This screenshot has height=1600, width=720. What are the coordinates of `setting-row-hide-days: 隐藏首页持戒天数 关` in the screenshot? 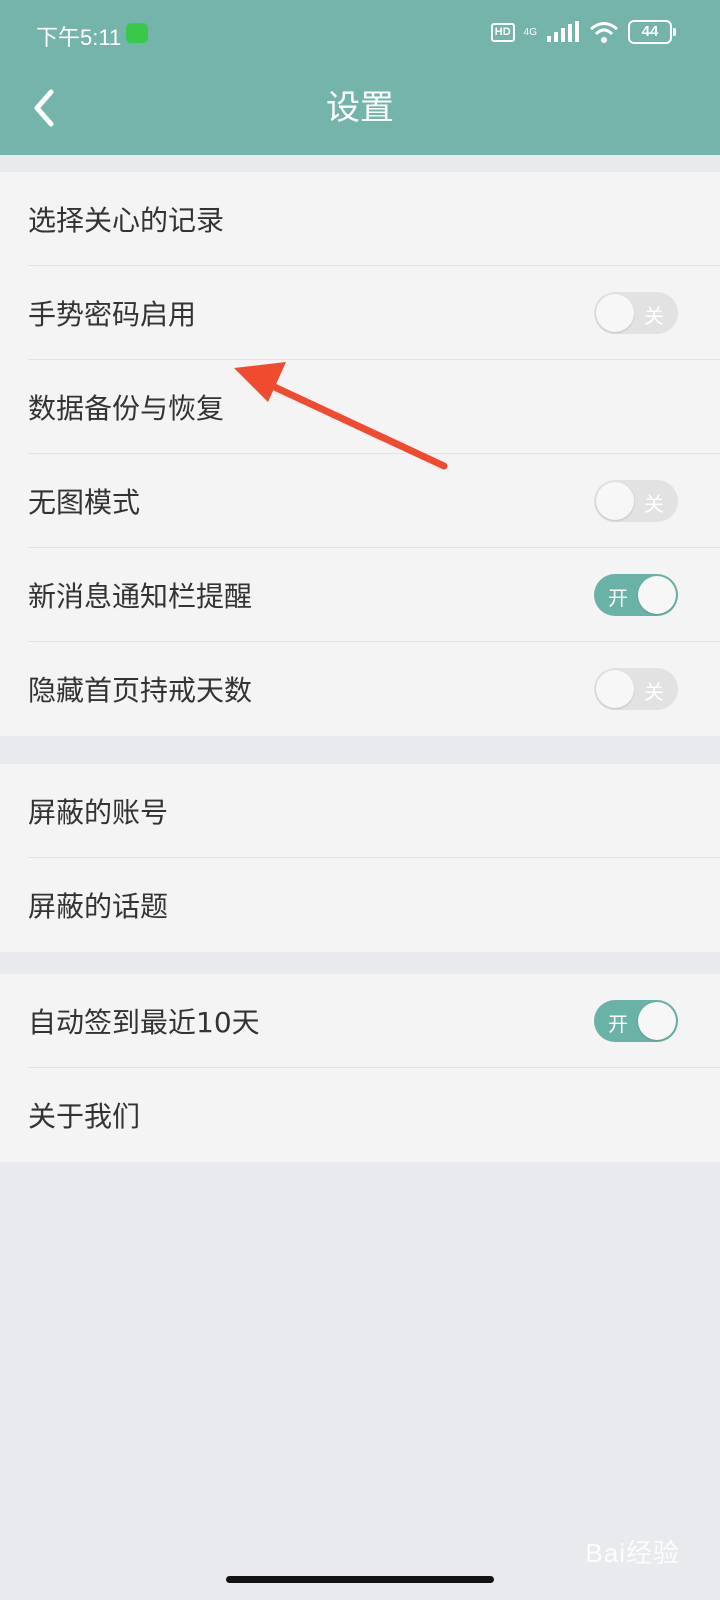 It's located at (360, 689).